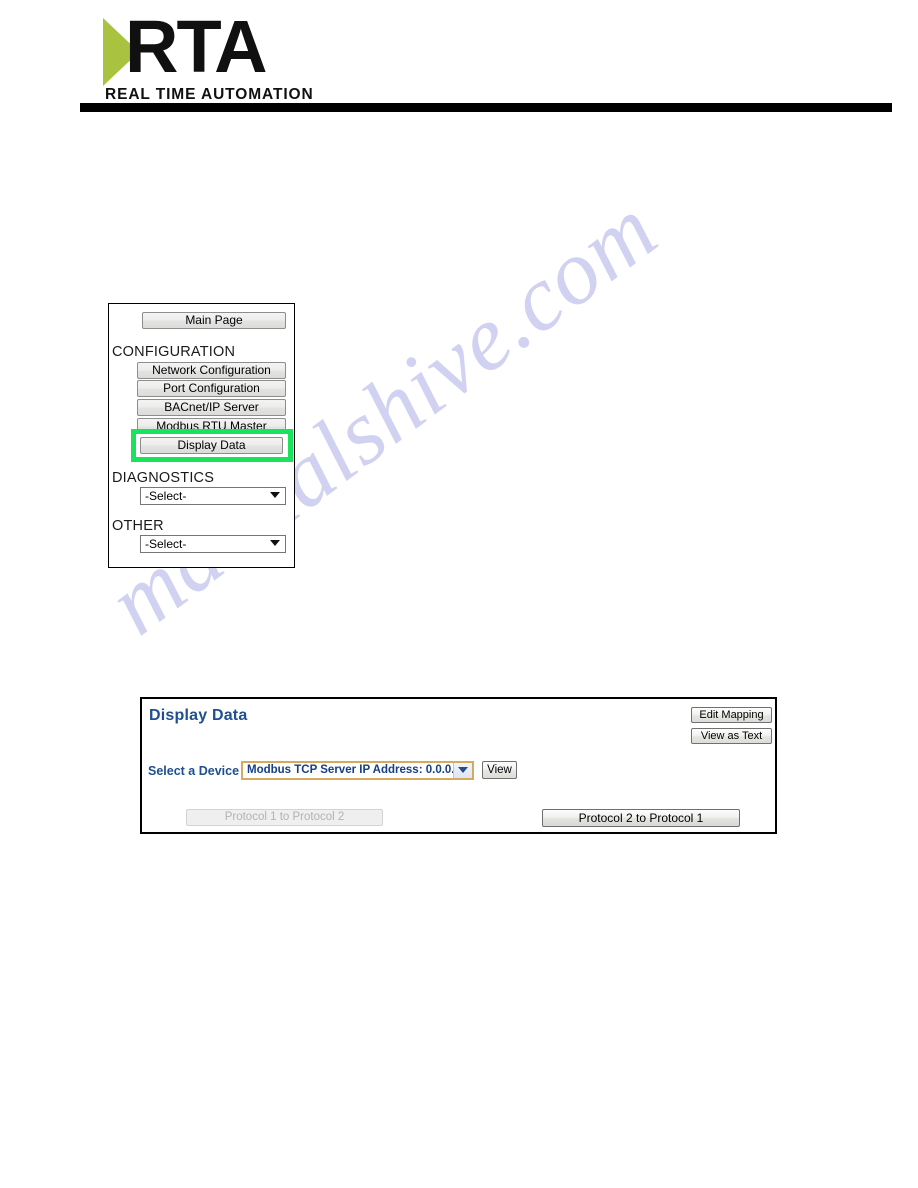 The image size is (918, 1188). I want to click on diagnostics-heading: DIAGNOSTICS, so click(163, 478).